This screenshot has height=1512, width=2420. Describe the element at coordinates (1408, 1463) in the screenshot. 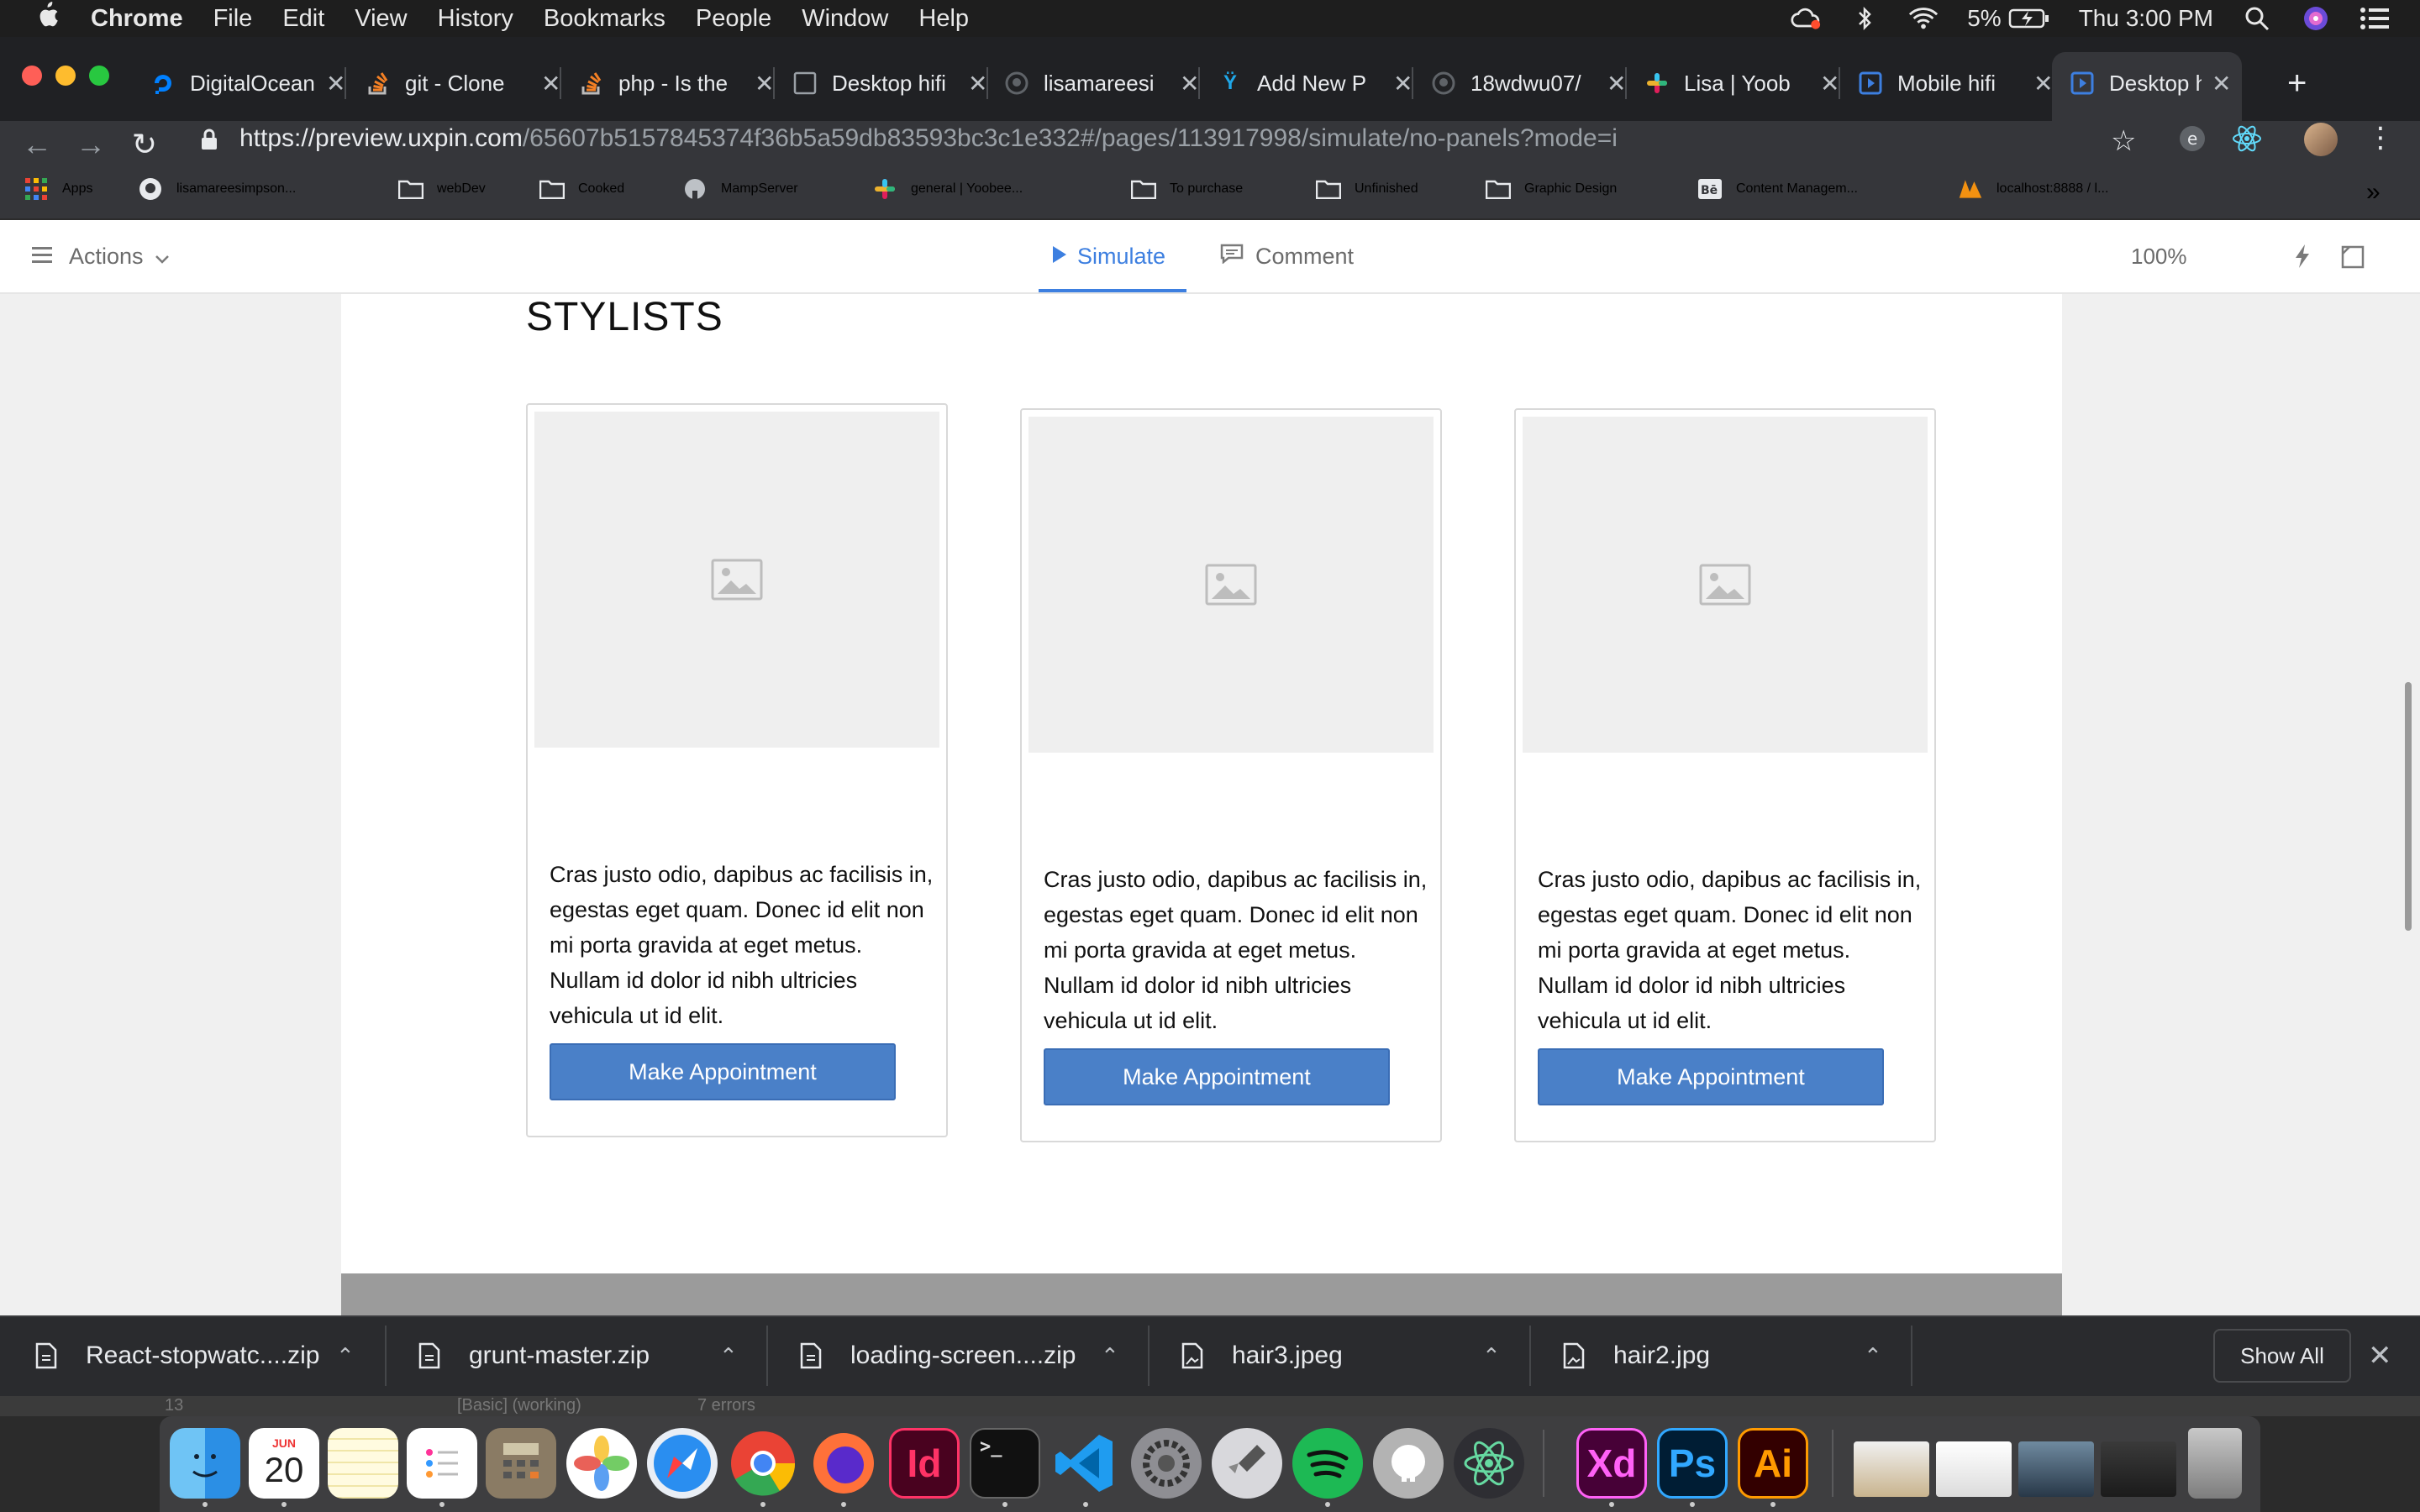

I see `sequel-pro-icon` at that location.